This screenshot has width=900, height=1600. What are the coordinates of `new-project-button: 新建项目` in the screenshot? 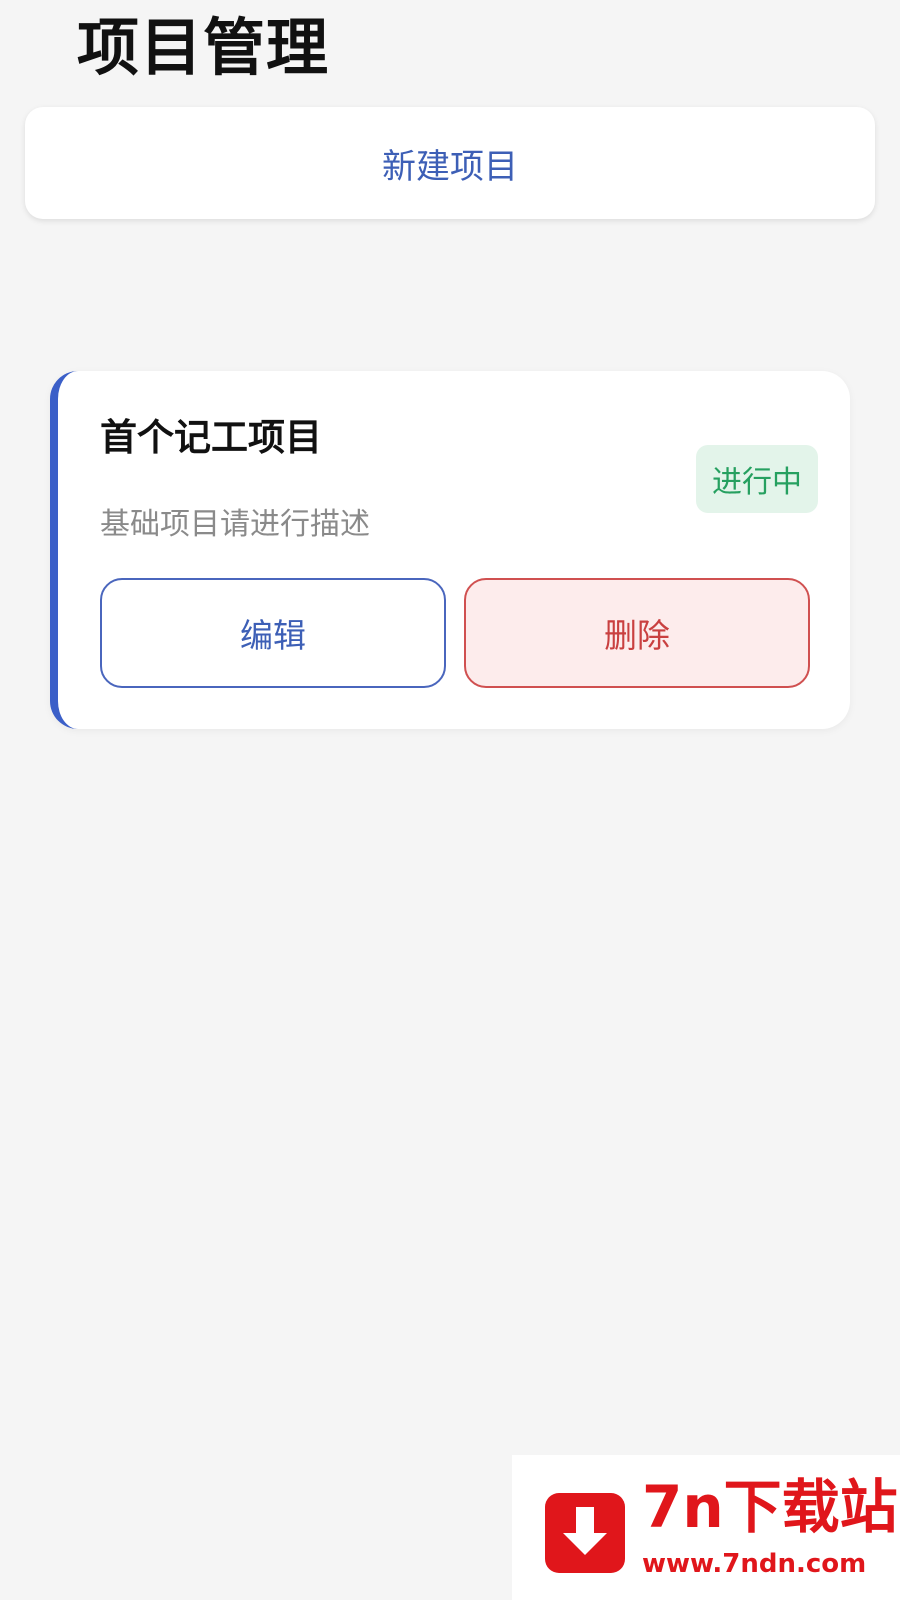 It's located at (450, 163).